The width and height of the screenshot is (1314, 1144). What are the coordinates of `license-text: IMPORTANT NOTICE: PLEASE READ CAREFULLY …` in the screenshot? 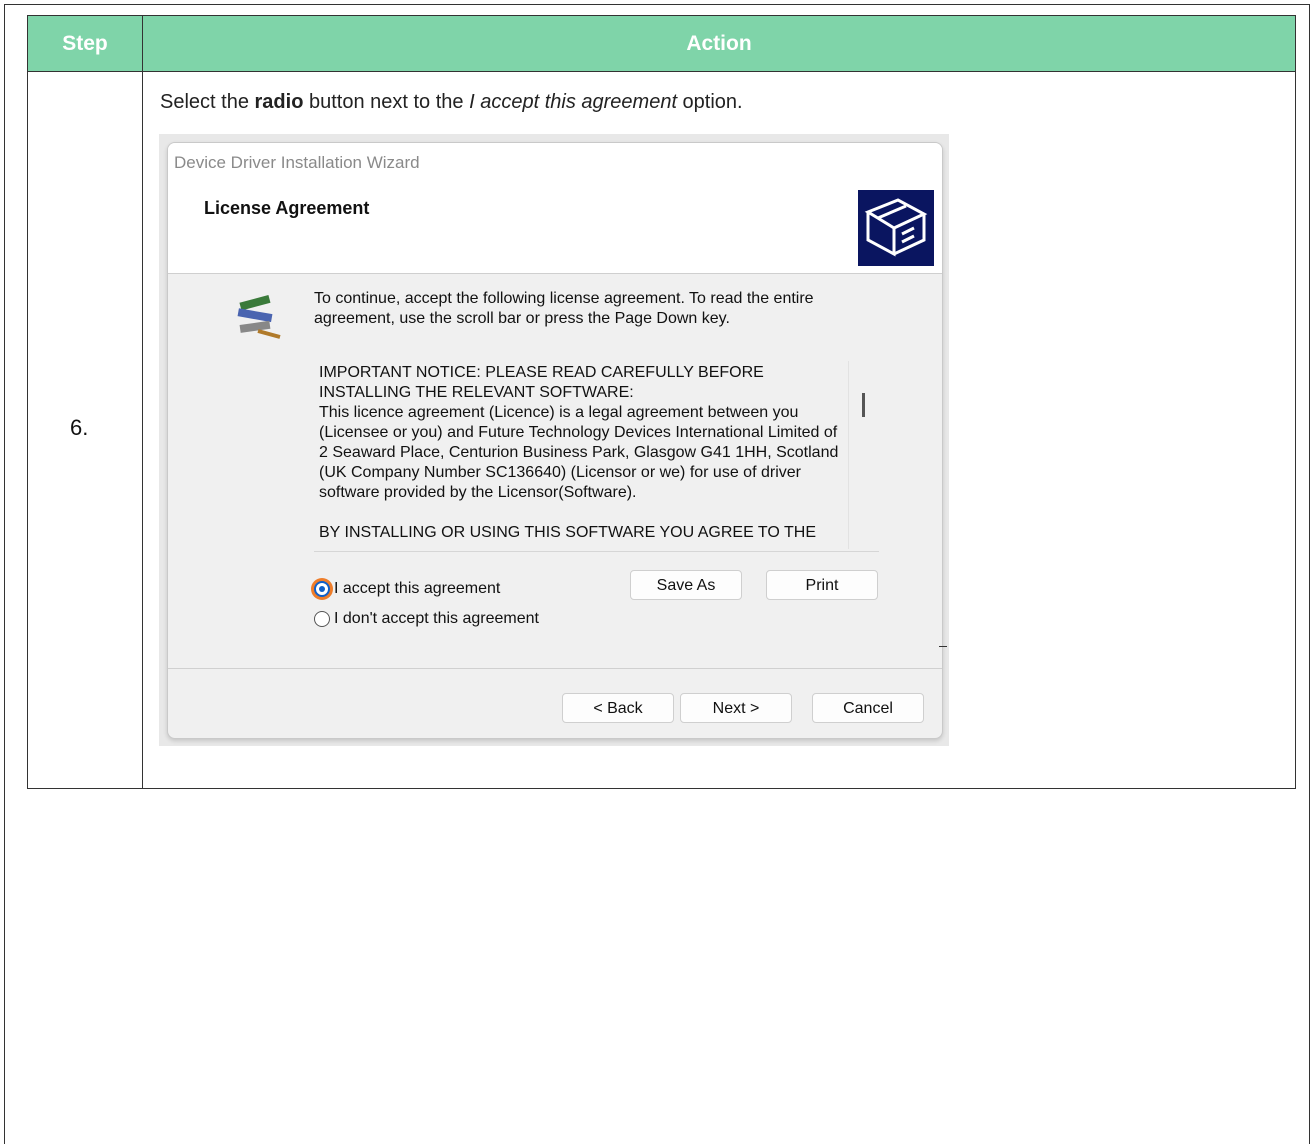 It's located at (579, 452).